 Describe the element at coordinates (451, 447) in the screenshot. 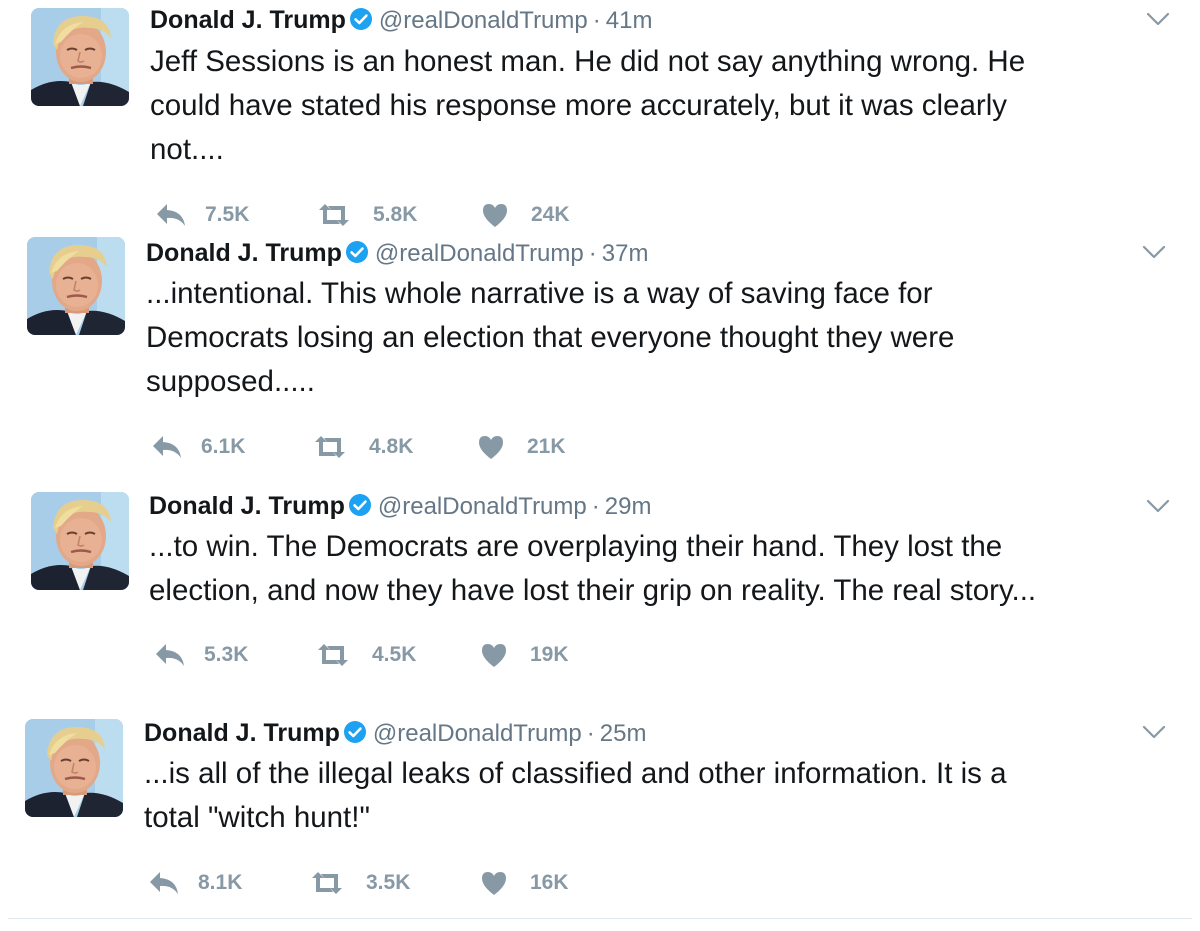

I see `tweet-actions: 6.1K 4.8K 21K` at that location.